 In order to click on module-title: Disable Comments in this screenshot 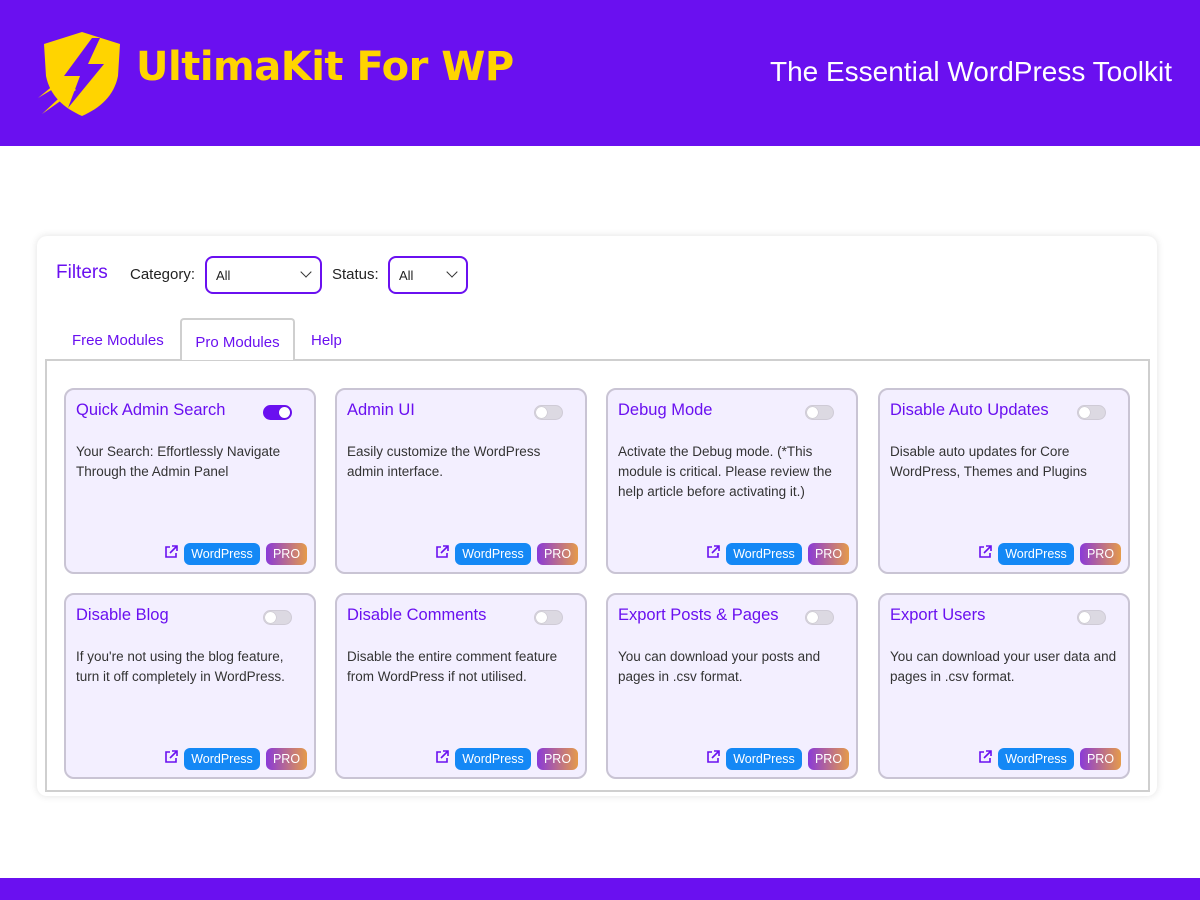, I will do `click(417, 615)`.